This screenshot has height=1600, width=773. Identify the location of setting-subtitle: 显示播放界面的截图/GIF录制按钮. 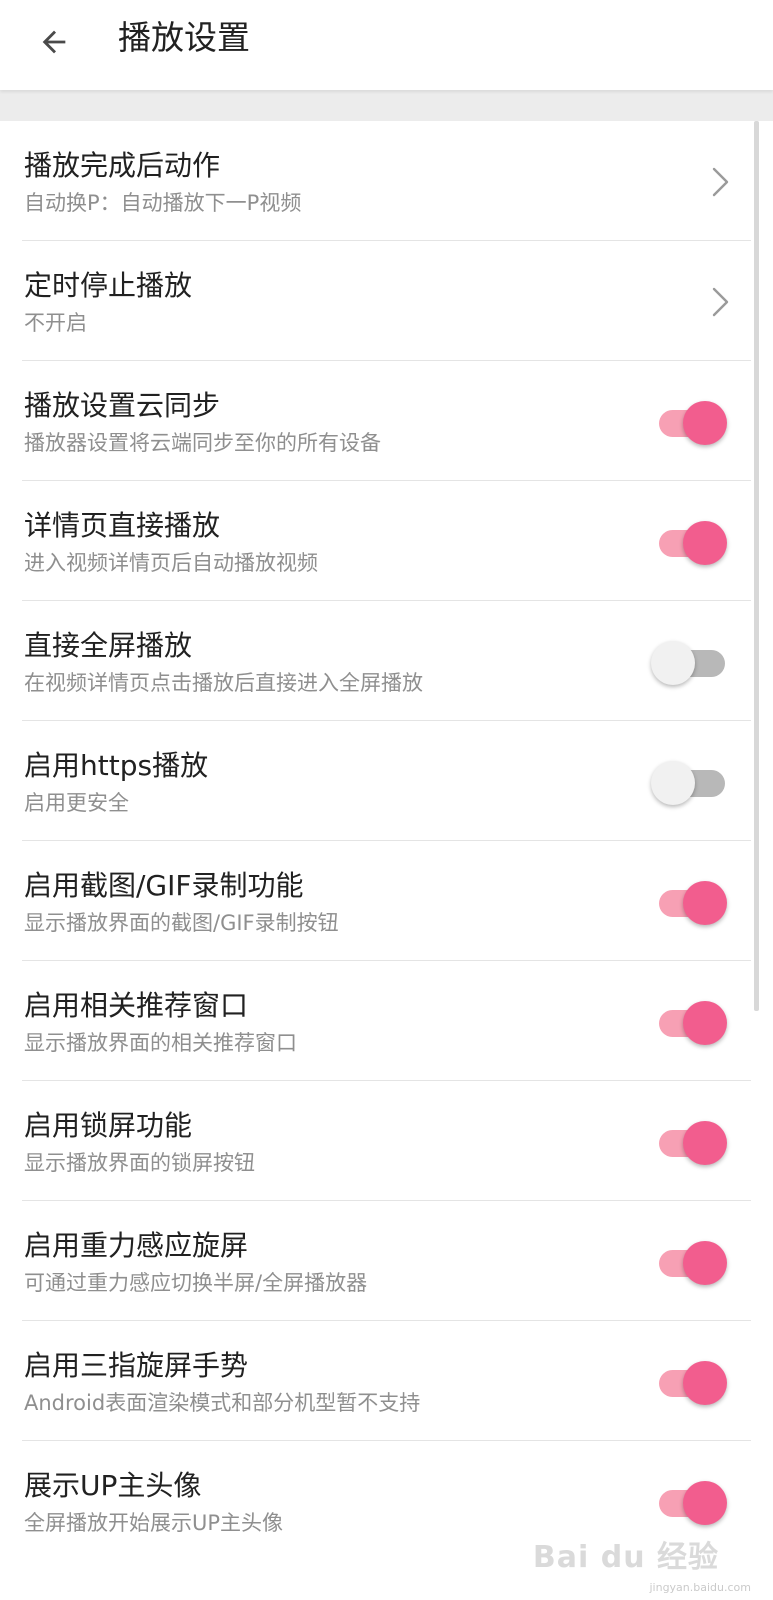
(181, 923).